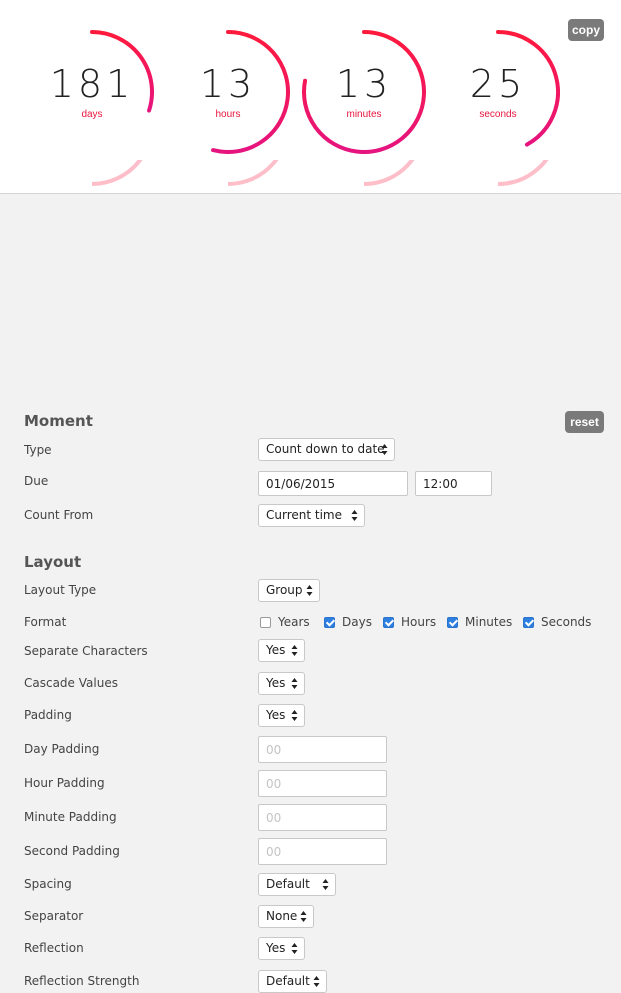  I want to click on countdown-label: hours, so click(228, 114).